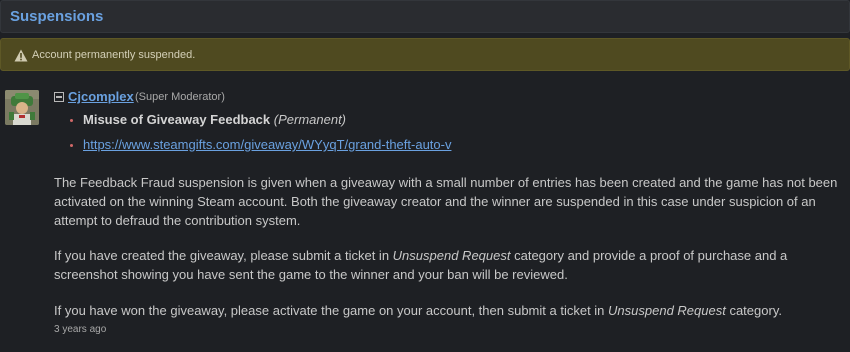 The width and height of the screenshot is (850, 352). I want to click on reason-title: Misuse of Giveaway Feedback, so click(177, 119).